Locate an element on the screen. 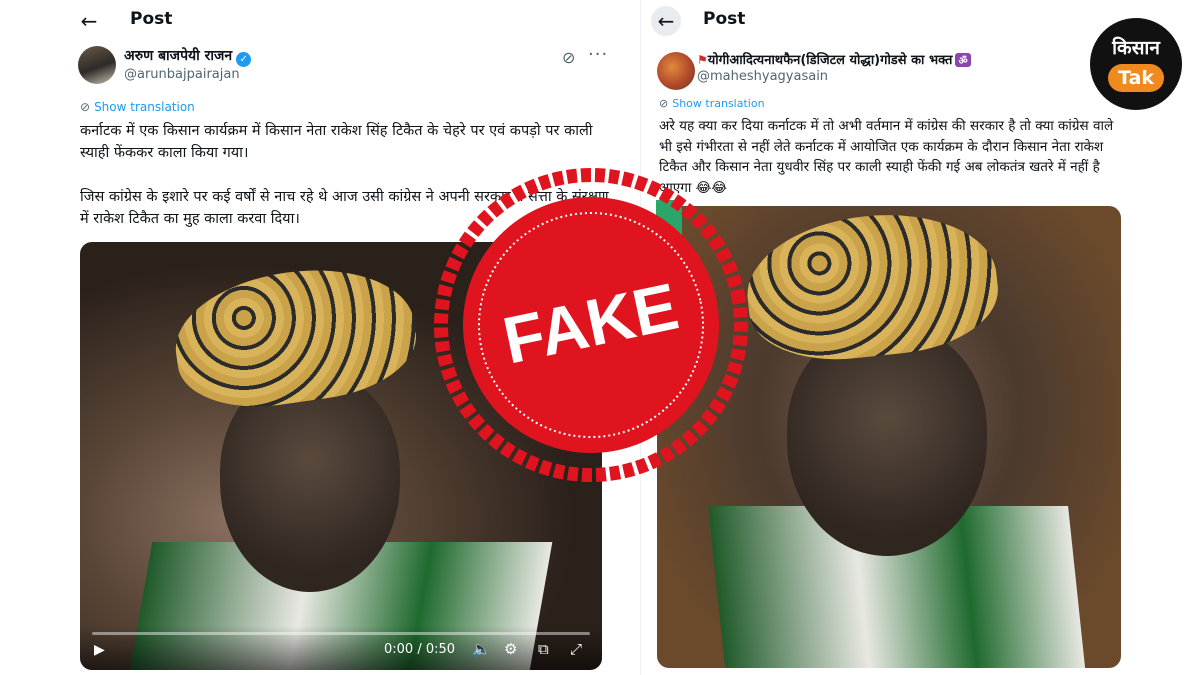  kisan-tak-logo: किसान Tak is located at coordinates (1136, 64).